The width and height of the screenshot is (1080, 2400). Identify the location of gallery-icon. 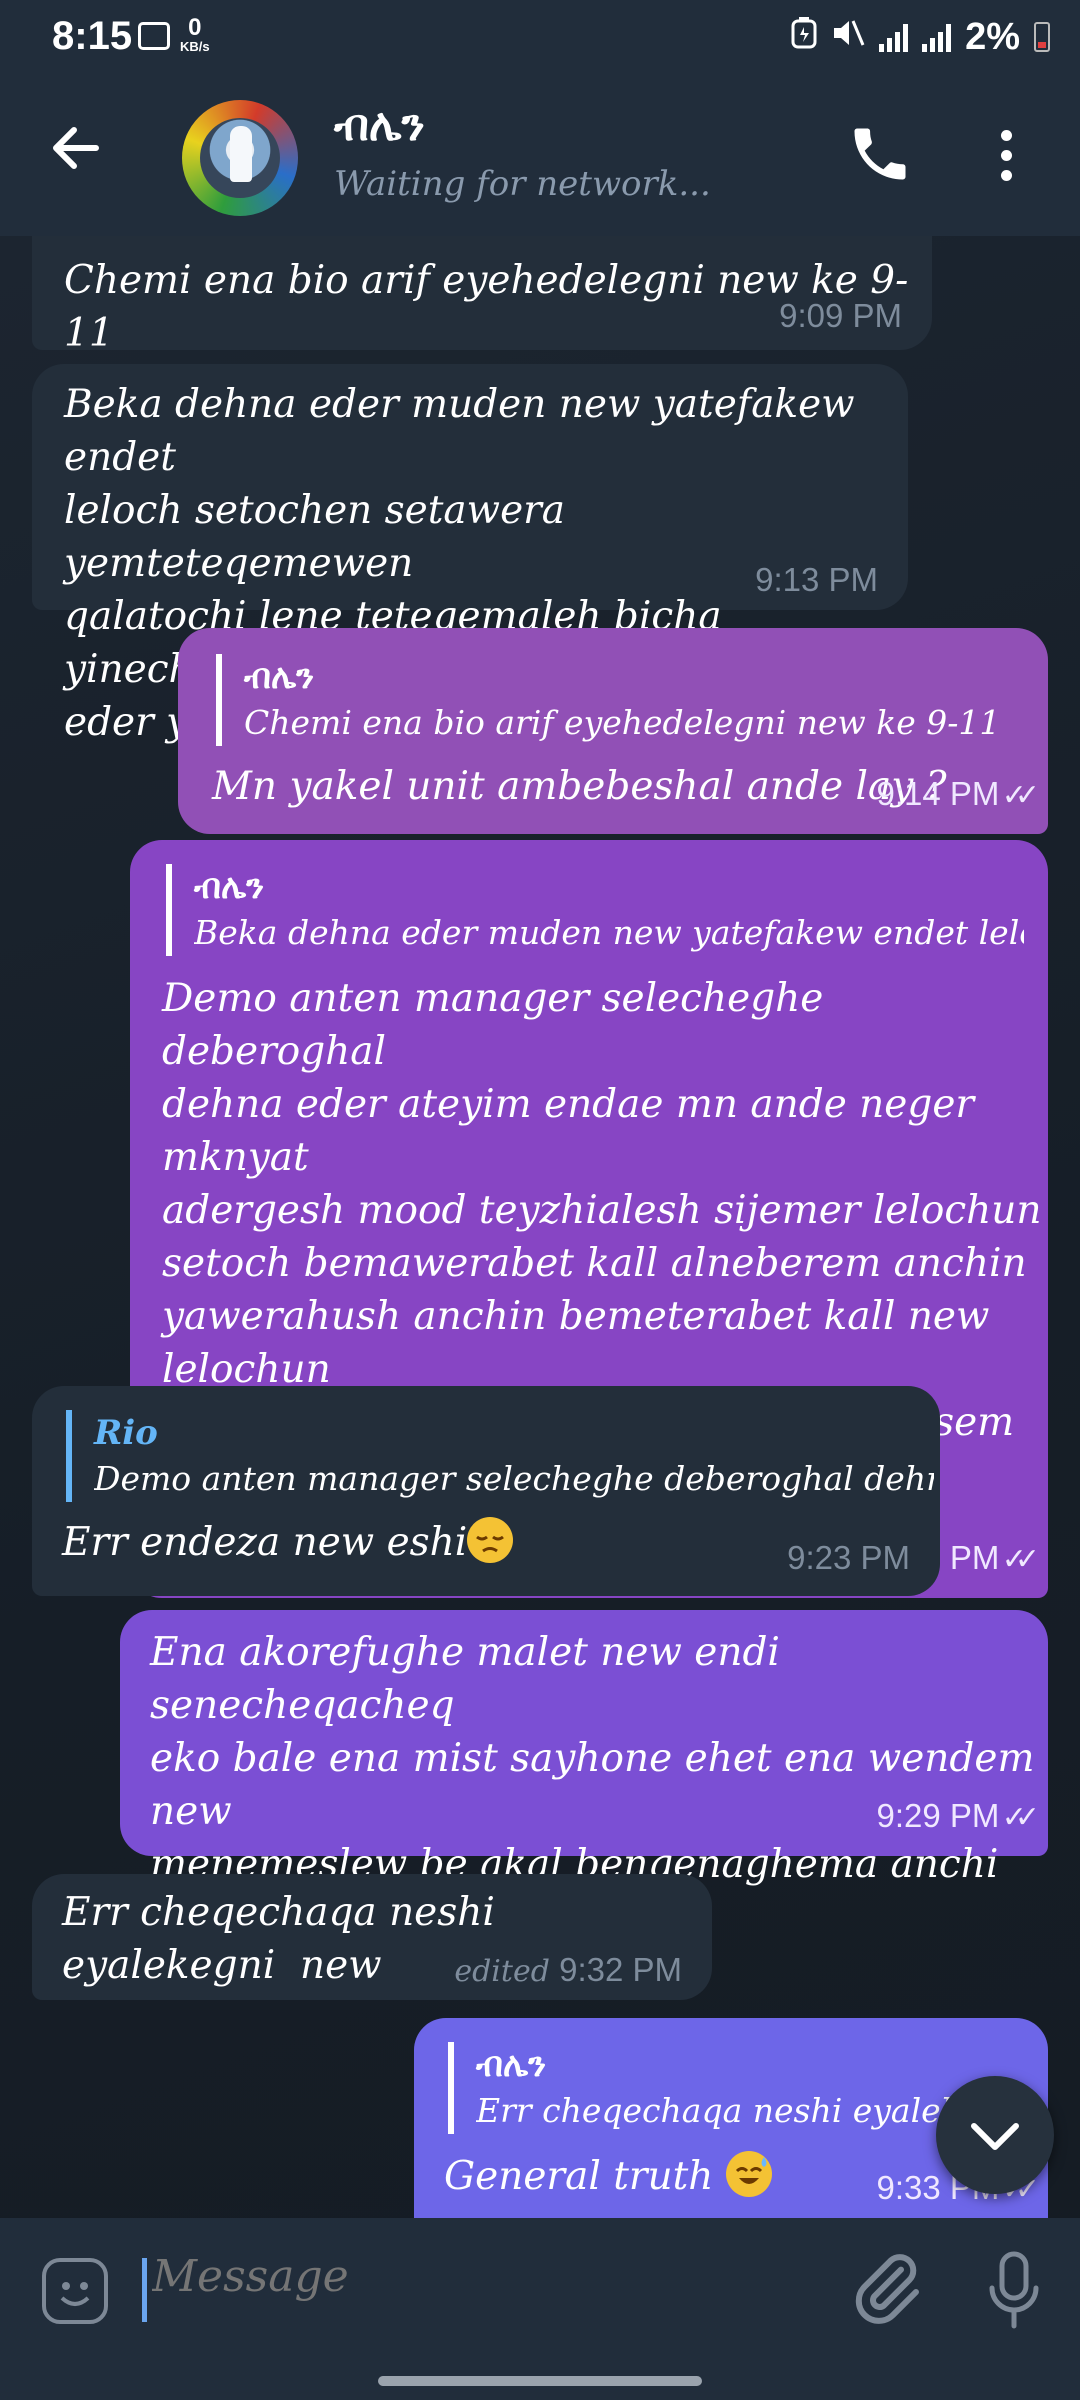
(154, 36).